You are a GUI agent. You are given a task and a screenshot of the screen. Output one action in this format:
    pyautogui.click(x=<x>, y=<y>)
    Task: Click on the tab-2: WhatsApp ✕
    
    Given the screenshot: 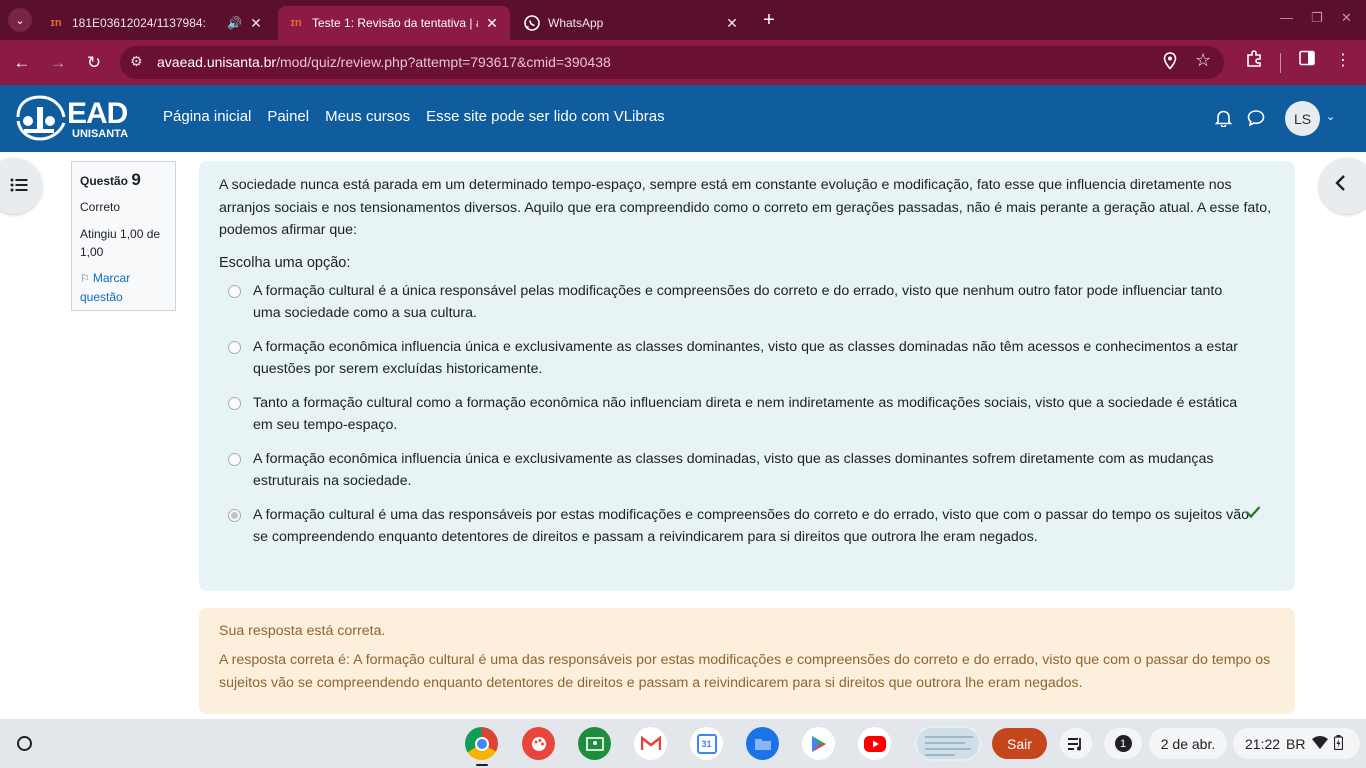 What is the action you would take?
    pyautogui.click(x=632, y=23)
    